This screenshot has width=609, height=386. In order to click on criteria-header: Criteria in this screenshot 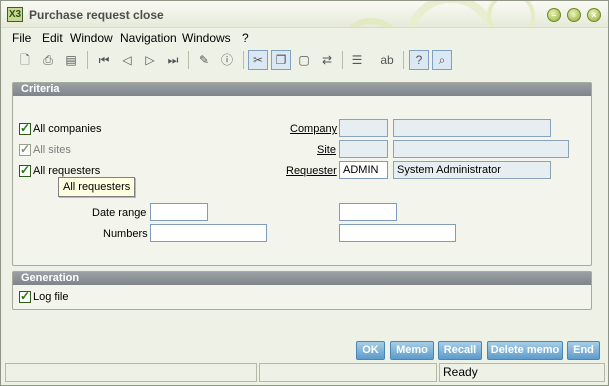, I will do `click(302, 89)`.